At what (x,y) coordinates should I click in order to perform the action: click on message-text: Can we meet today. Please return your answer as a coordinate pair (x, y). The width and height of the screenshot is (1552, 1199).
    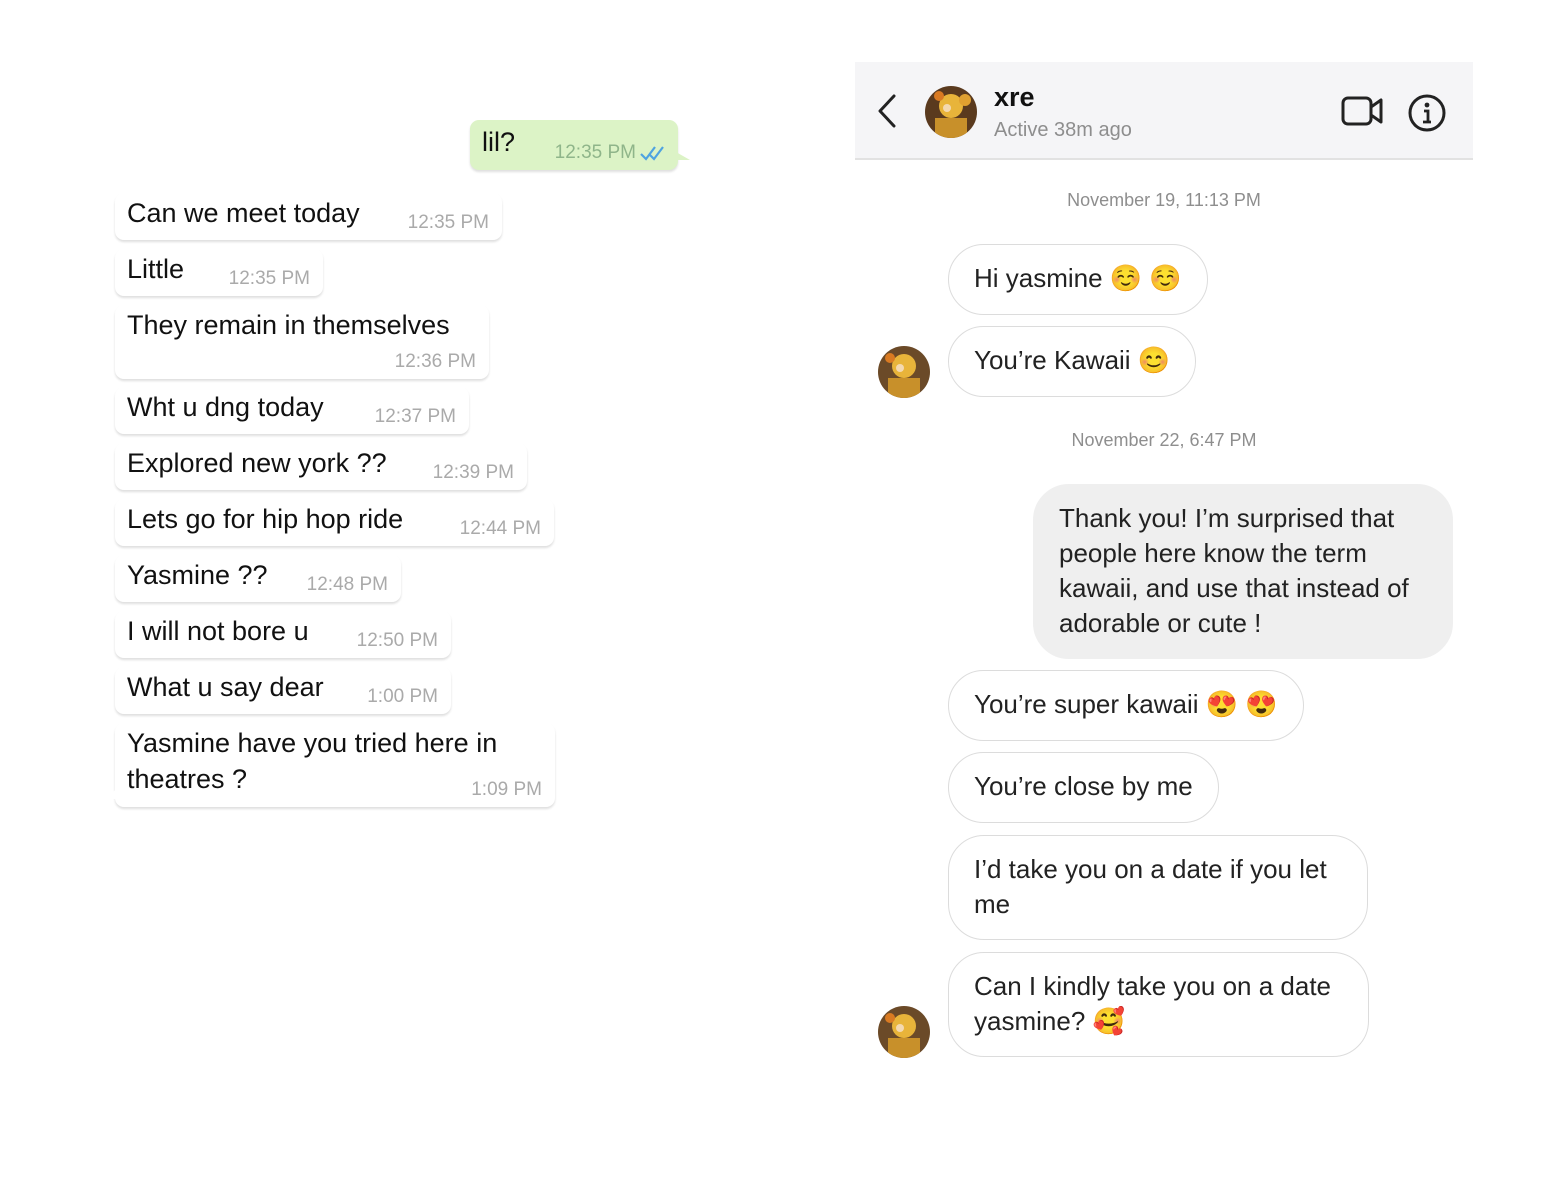
    Looking at the image, I should click on (243, 213).